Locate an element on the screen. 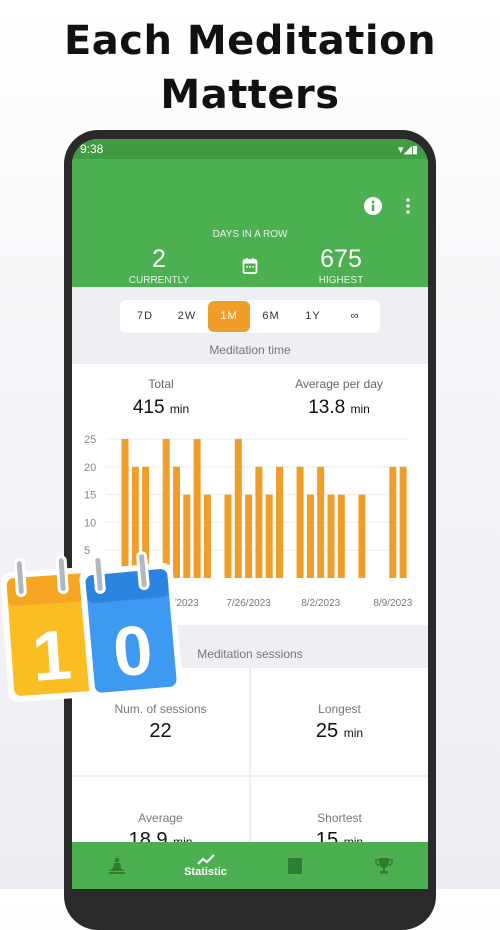 The width and height of the screenshot is (500, 930). total-value: 415 min is located at coordinates (161, 408).